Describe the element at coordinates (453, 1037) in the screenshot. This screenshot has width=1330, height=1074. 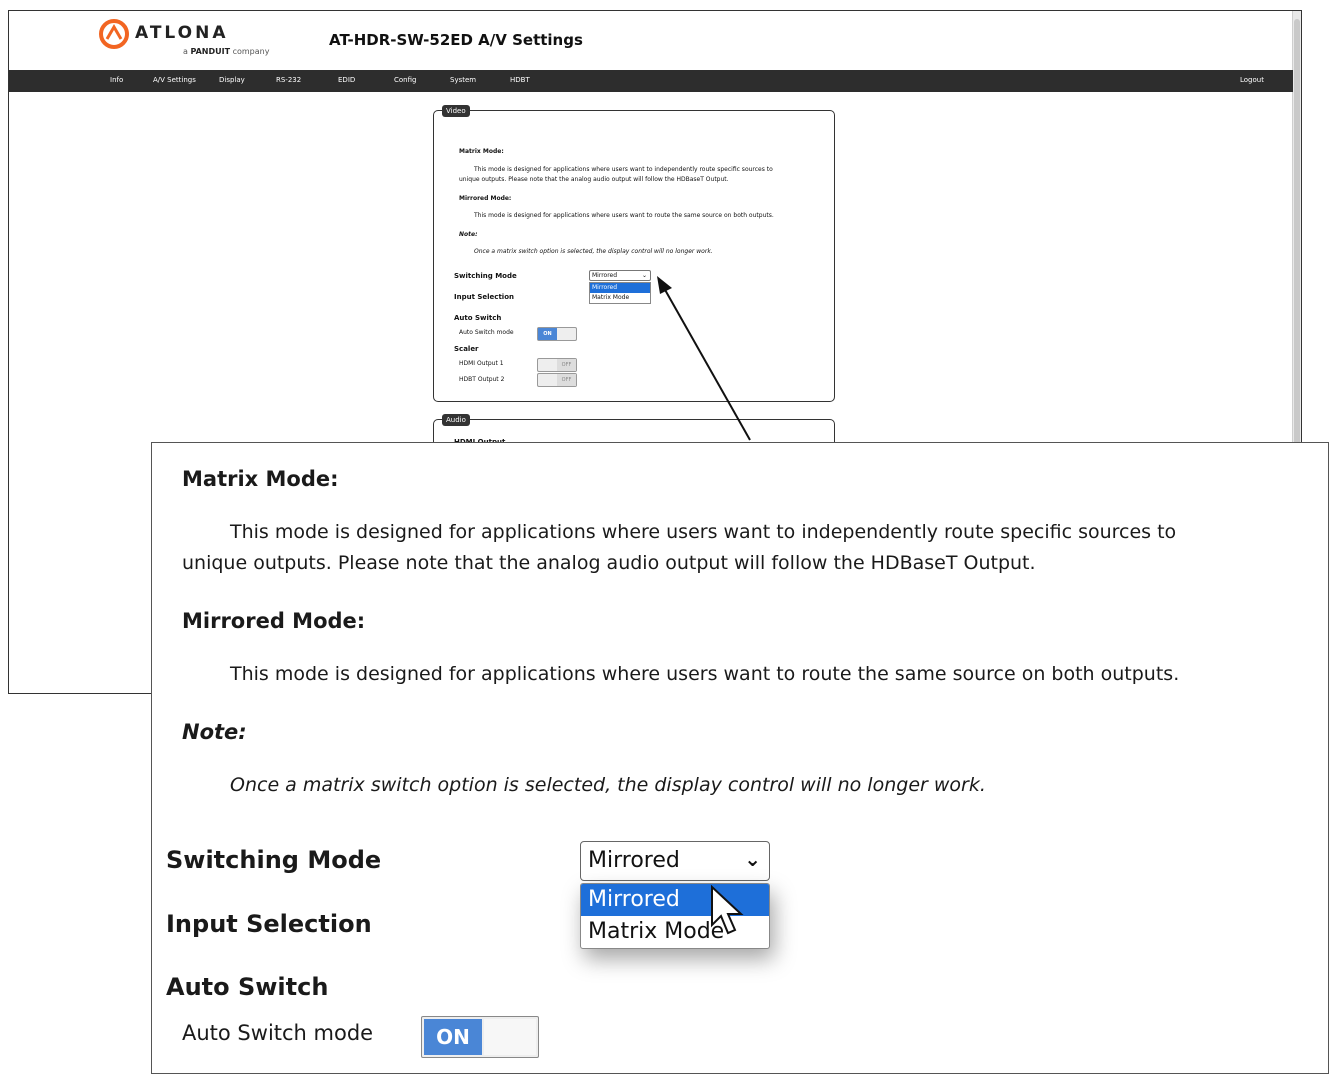
I see `zoom-auto-switch-state: ON` at that location.